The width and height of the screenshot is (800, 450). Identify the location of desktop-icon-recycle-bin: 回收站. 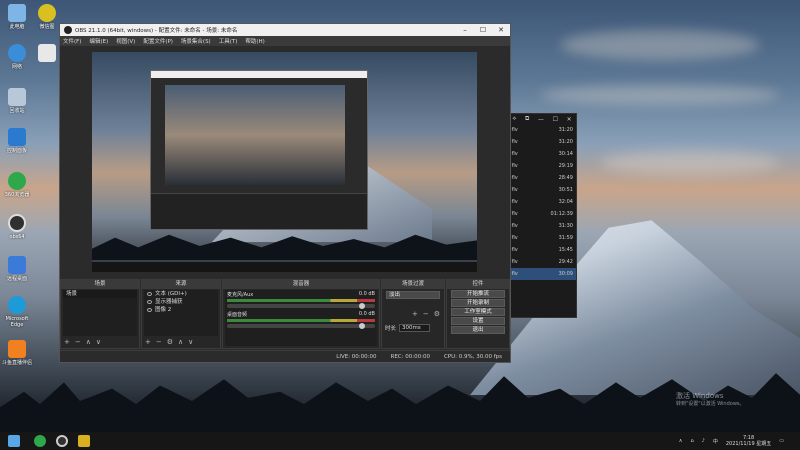
(17, 101).